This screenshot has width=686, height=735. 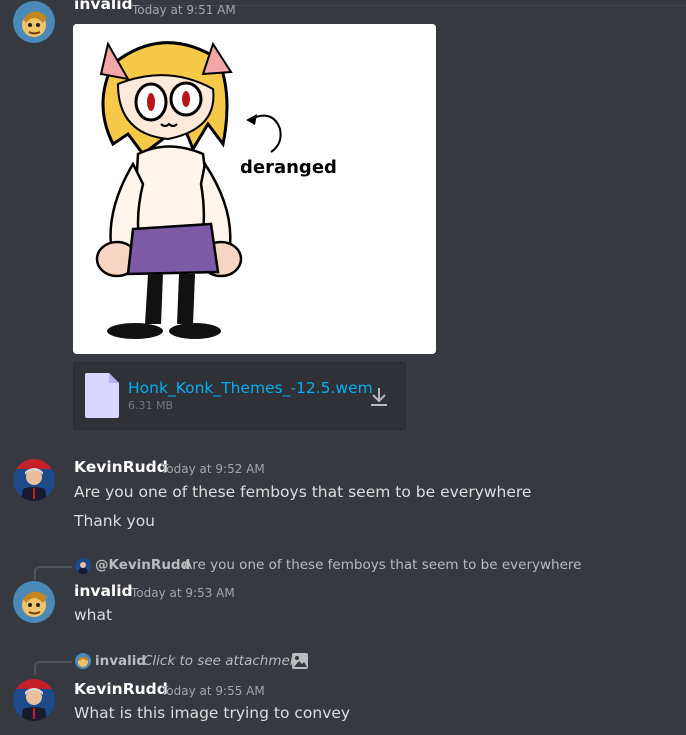 What do you see at coordinates (102, 395) in the screenshot?
I see `file-icon` at bounding box center [102, 395].